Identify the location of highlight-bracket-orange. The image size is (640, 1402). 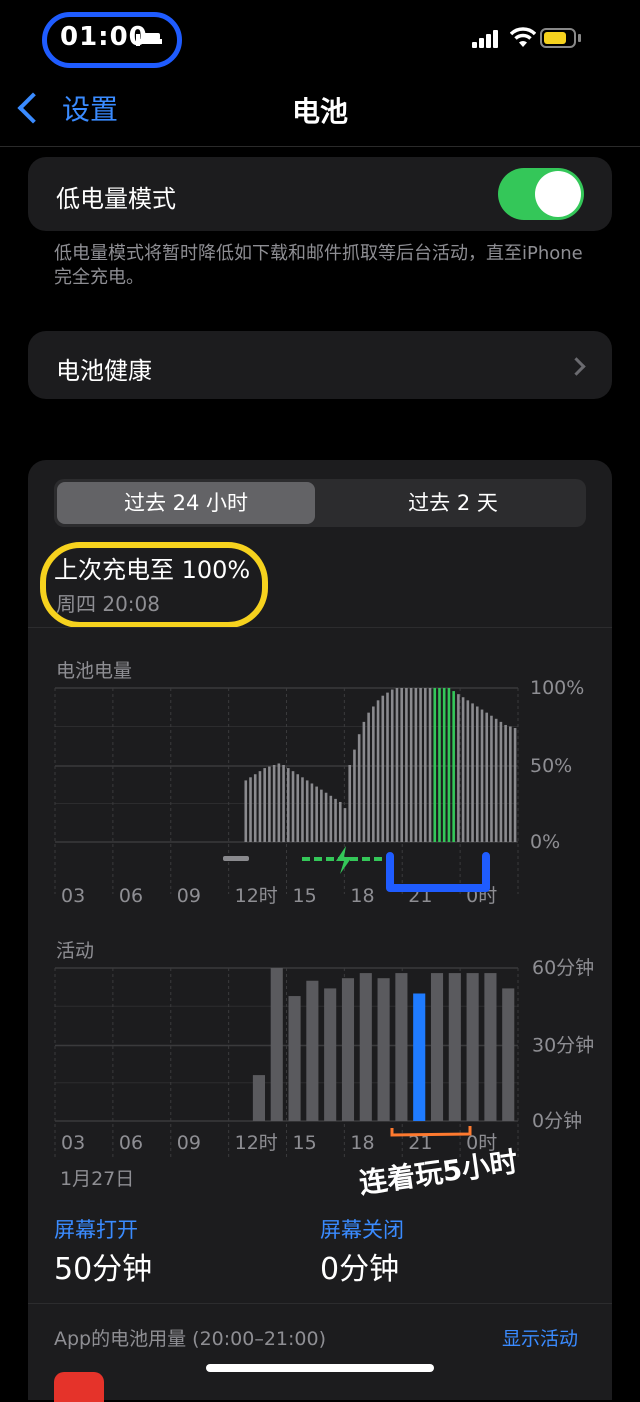
(431, 1131).